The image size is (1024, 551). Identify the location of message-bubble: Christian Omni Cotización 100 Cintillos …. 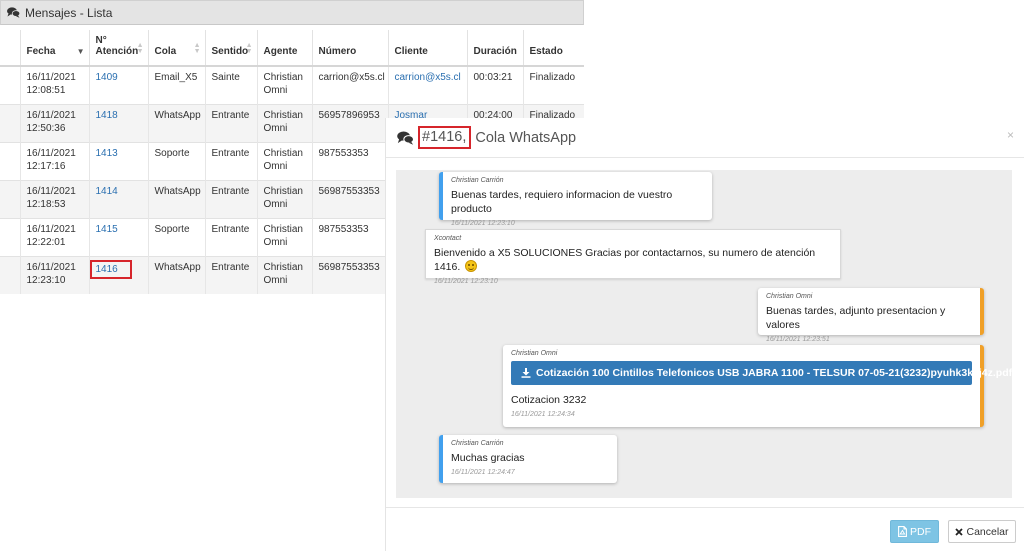
(757, 386).